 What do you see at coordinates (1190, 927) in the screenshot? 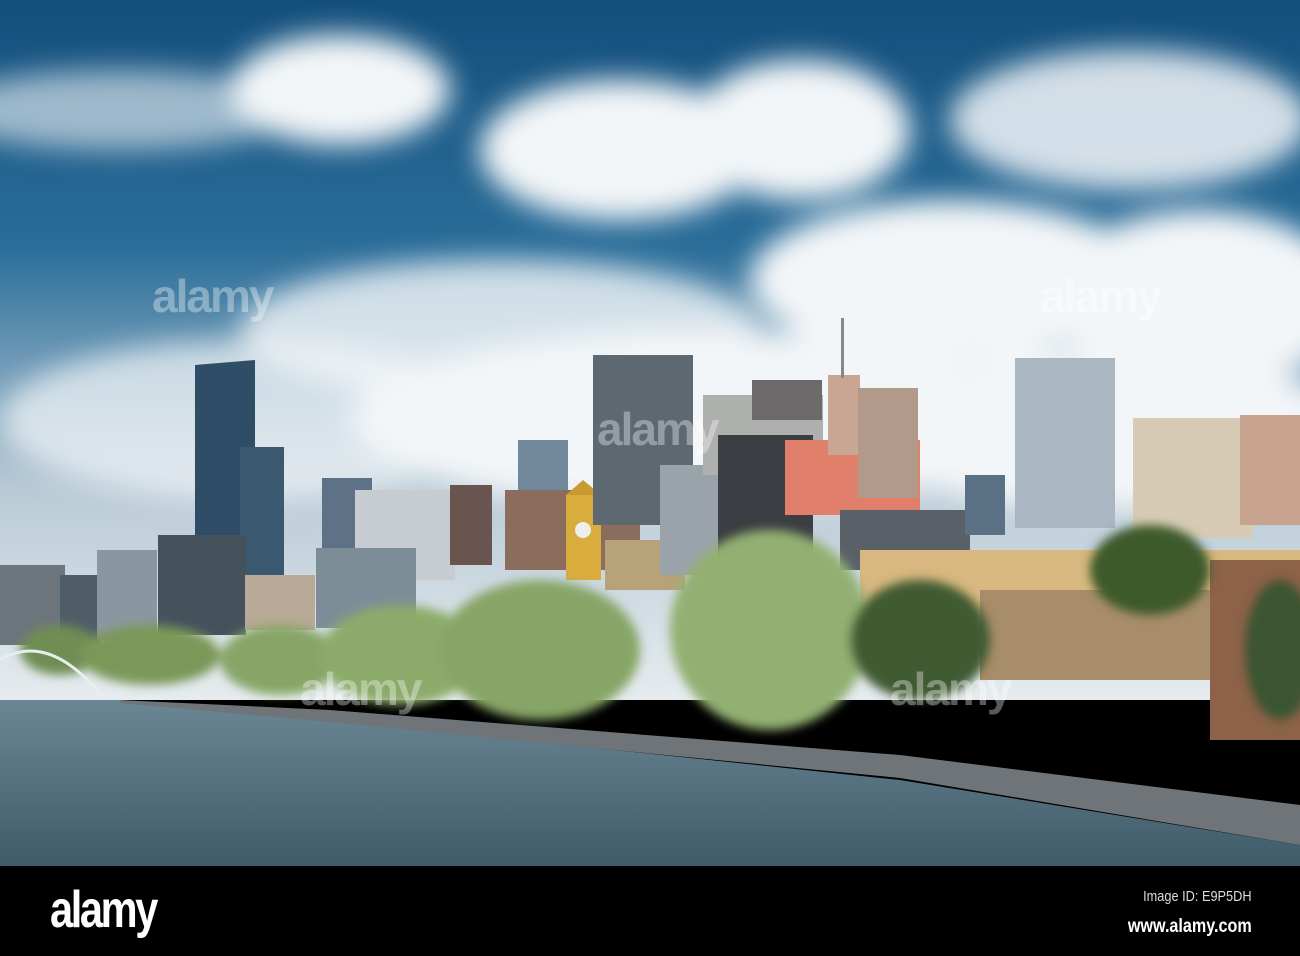
I see `website-link: www.alamy.com` at bounding box center [1190, 927].